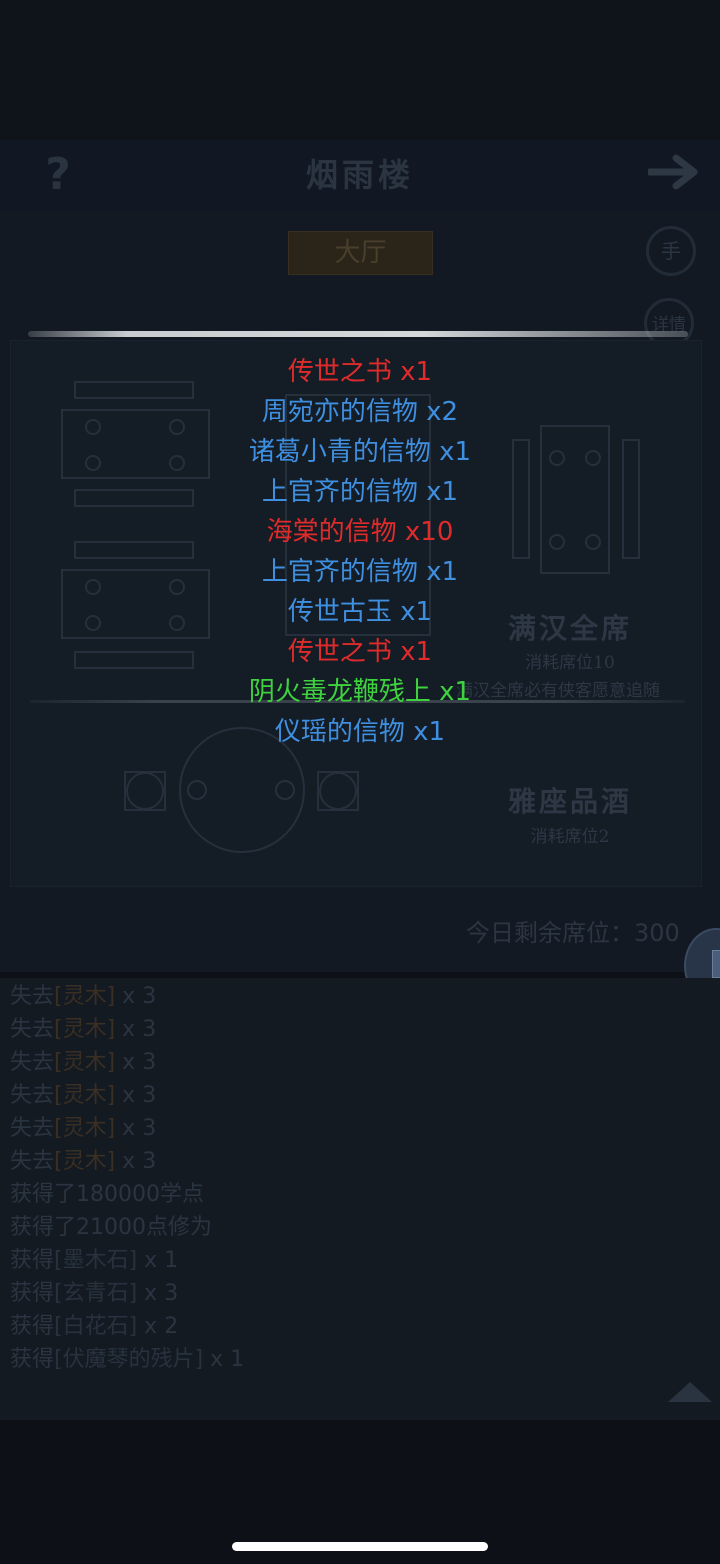 The height and width of the screenshot is (1564, 720). Describe the element at coordinates (339, 612) in the screenshot. I see `reward-name: 传世古玉` at that location.